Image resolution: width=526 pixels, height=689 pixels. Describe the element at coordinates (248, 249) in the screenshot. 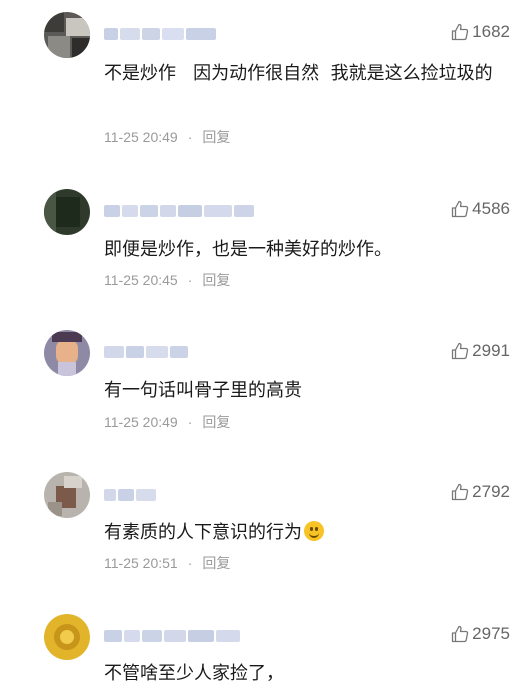

I see `comment-text: 即便是炒作，也是一种美好的炒作。` at that location.